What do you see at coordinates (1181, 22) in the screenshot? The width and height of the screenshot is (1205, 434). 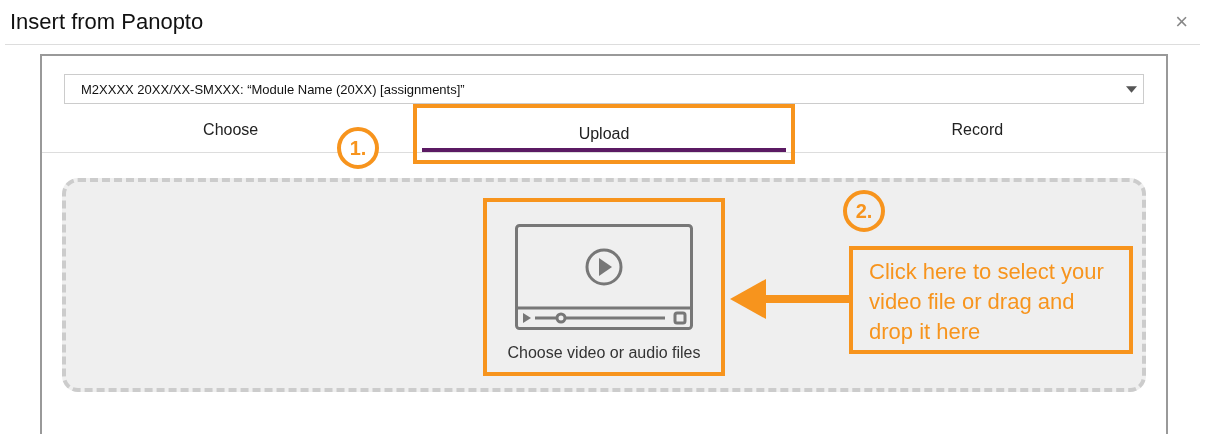 I see `close-button: ×` at bounding box center [1181, 22].